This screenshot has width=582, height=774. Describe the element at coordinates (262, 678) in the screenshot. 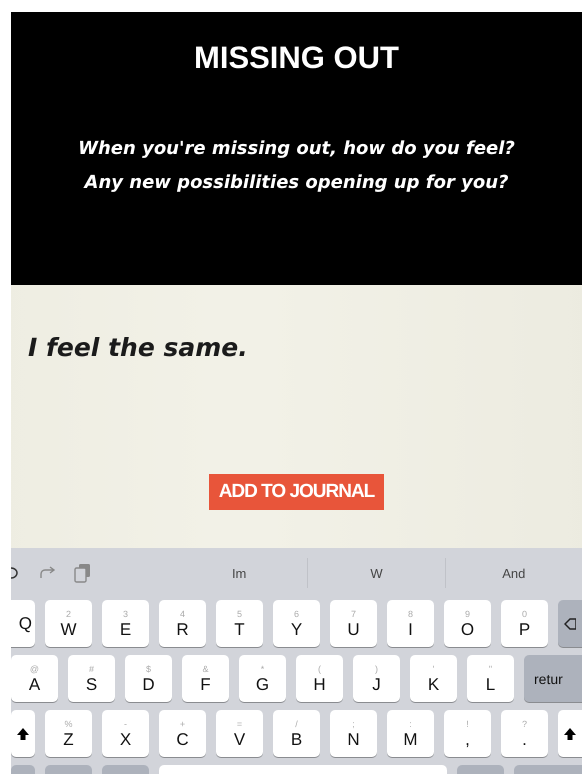

I see `keyboard-key: * G` at that location.